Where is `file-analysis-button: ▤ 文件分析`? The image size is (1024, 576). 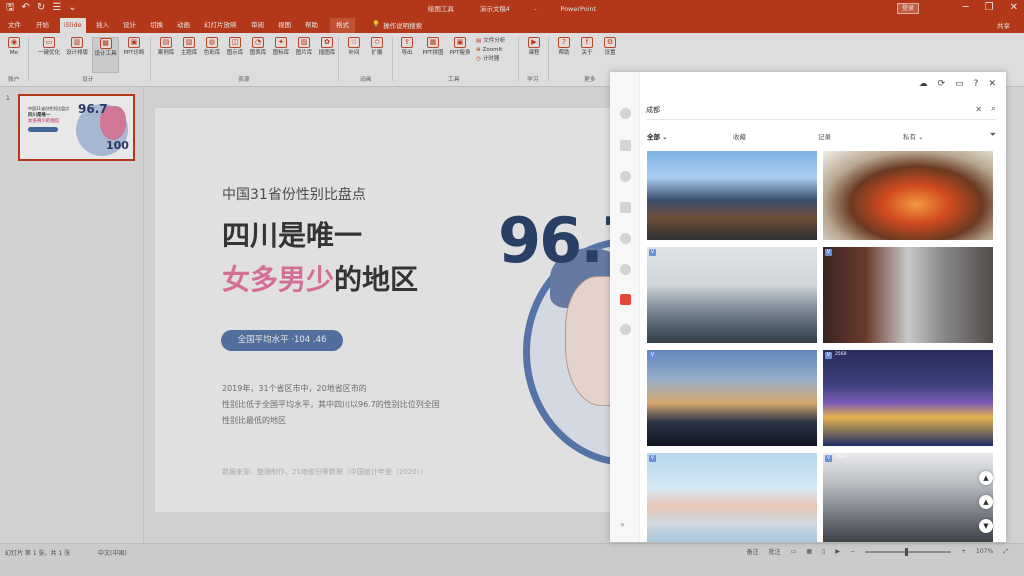
file-analysis-button: ▤ 文件分析 is located at coordinates (490, 41).